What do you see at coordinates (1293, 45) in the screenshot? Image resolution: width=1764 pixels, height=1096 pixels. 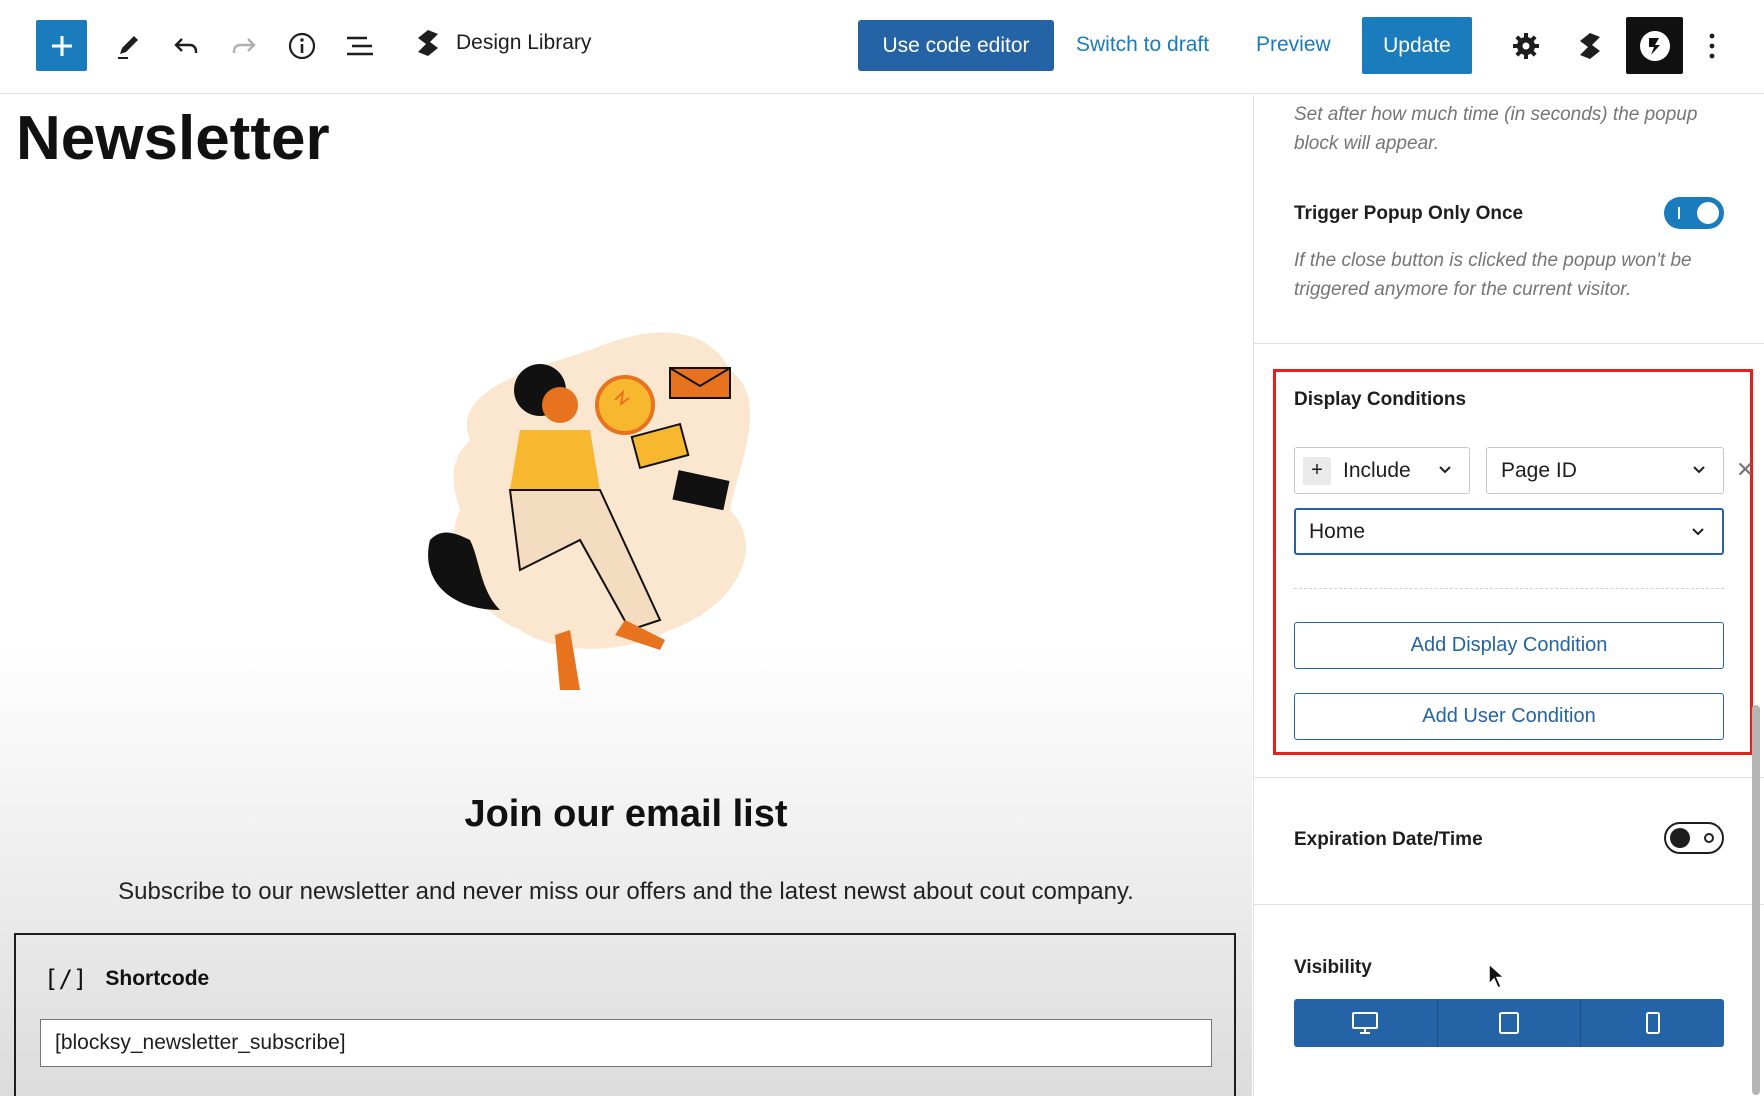 I see `preview-button: Preview` at bounding box center [1293, 45].